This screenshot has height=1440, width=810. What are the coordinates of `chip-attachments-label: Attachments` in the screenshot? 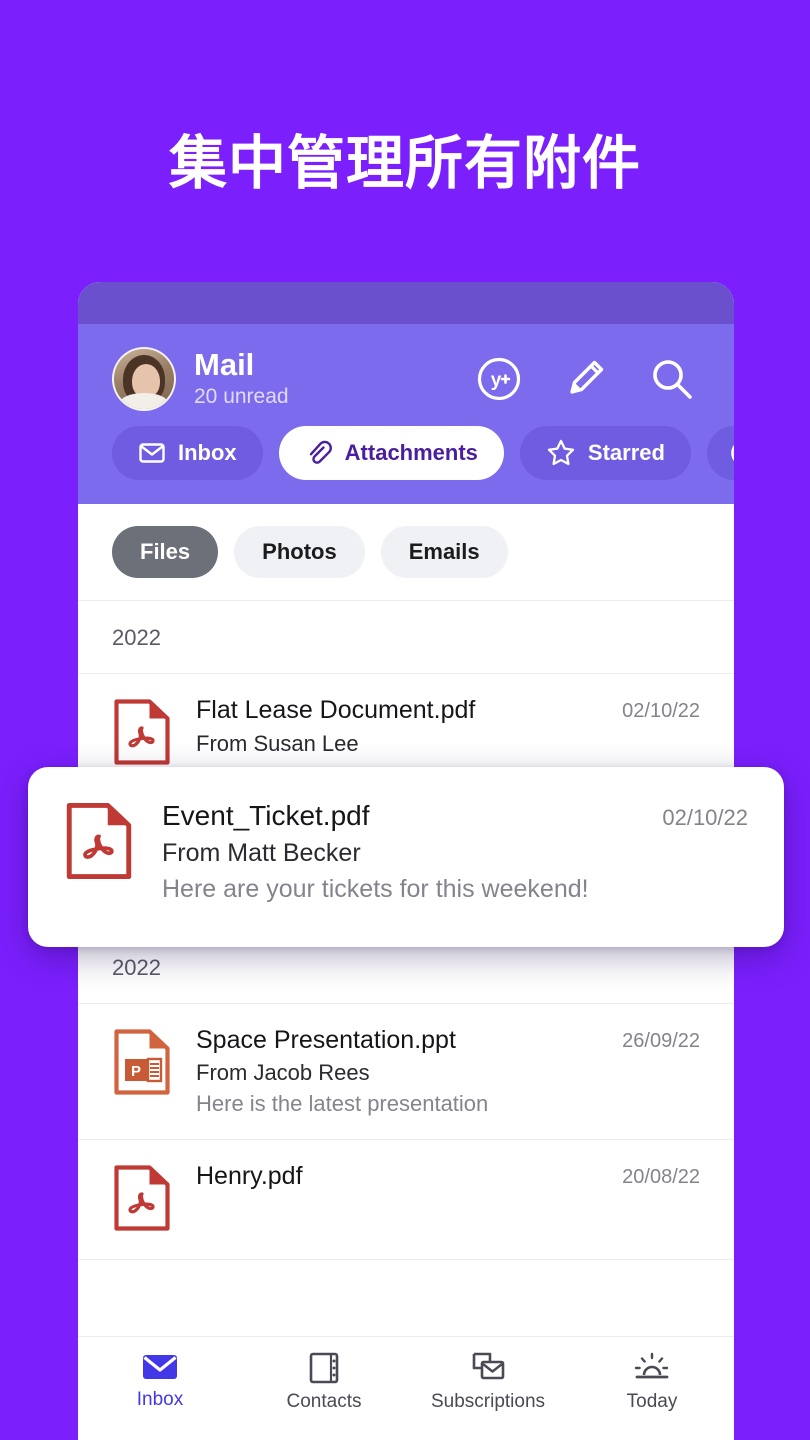 It's located at (411, 452).